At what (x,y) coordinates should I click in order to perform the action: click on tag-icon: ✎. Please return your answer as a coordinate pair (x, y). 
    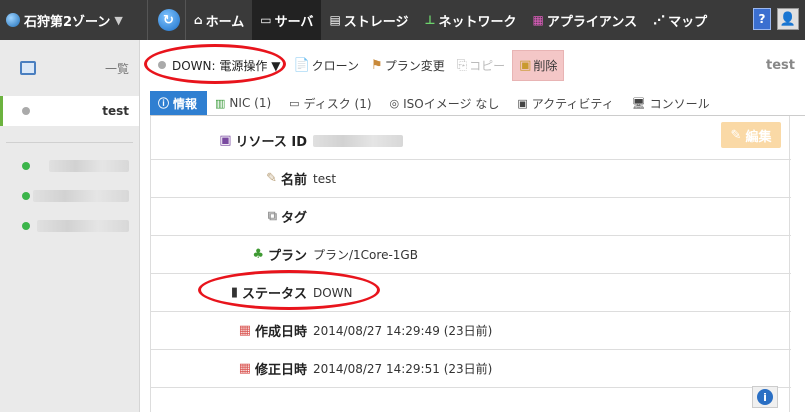
    Looking at the image, I should click on (271, 178).